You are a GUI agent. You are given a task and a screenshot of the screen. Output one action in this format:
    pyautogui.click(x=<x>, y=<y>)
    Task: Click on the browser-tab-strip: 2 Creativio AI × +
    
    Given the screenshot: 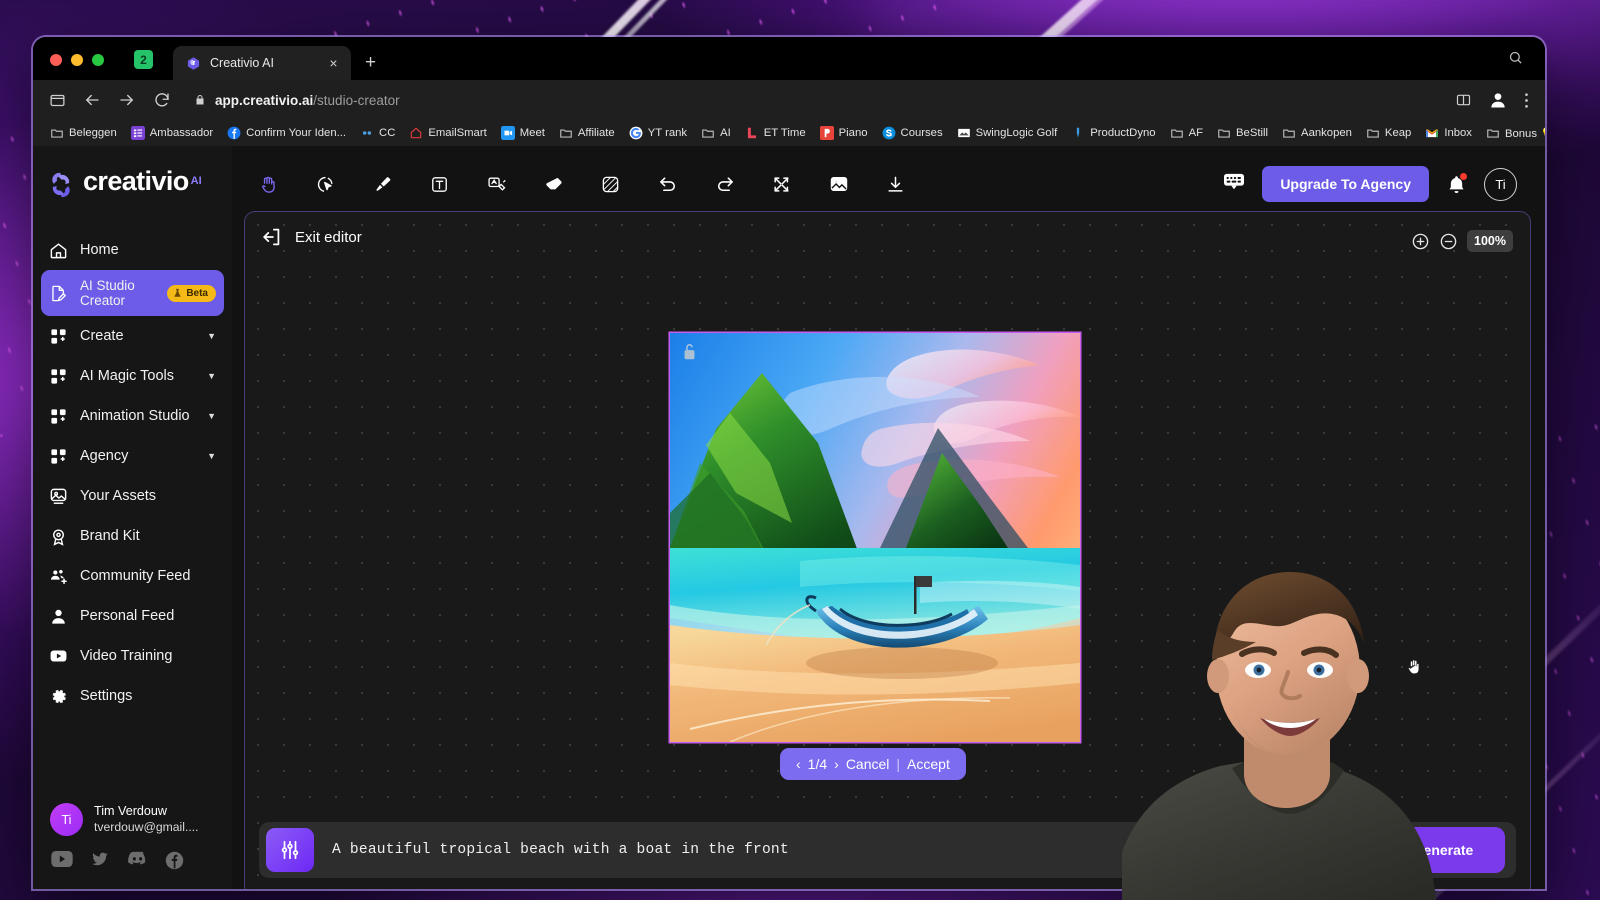 What is the action you would take?
    pyautogui.click(x=789, y=58)
    